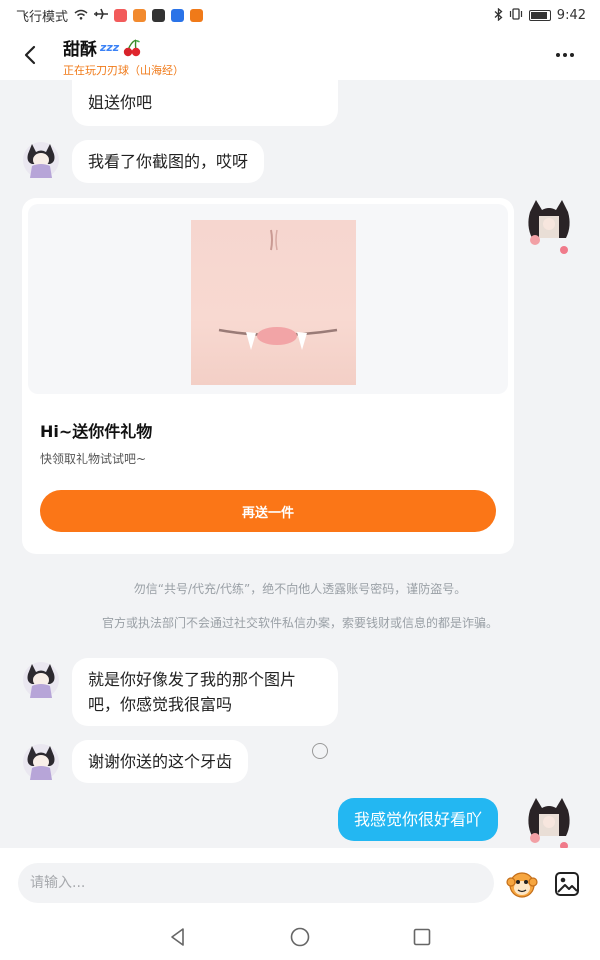  I want to click on image-icon, so click(567, 884).